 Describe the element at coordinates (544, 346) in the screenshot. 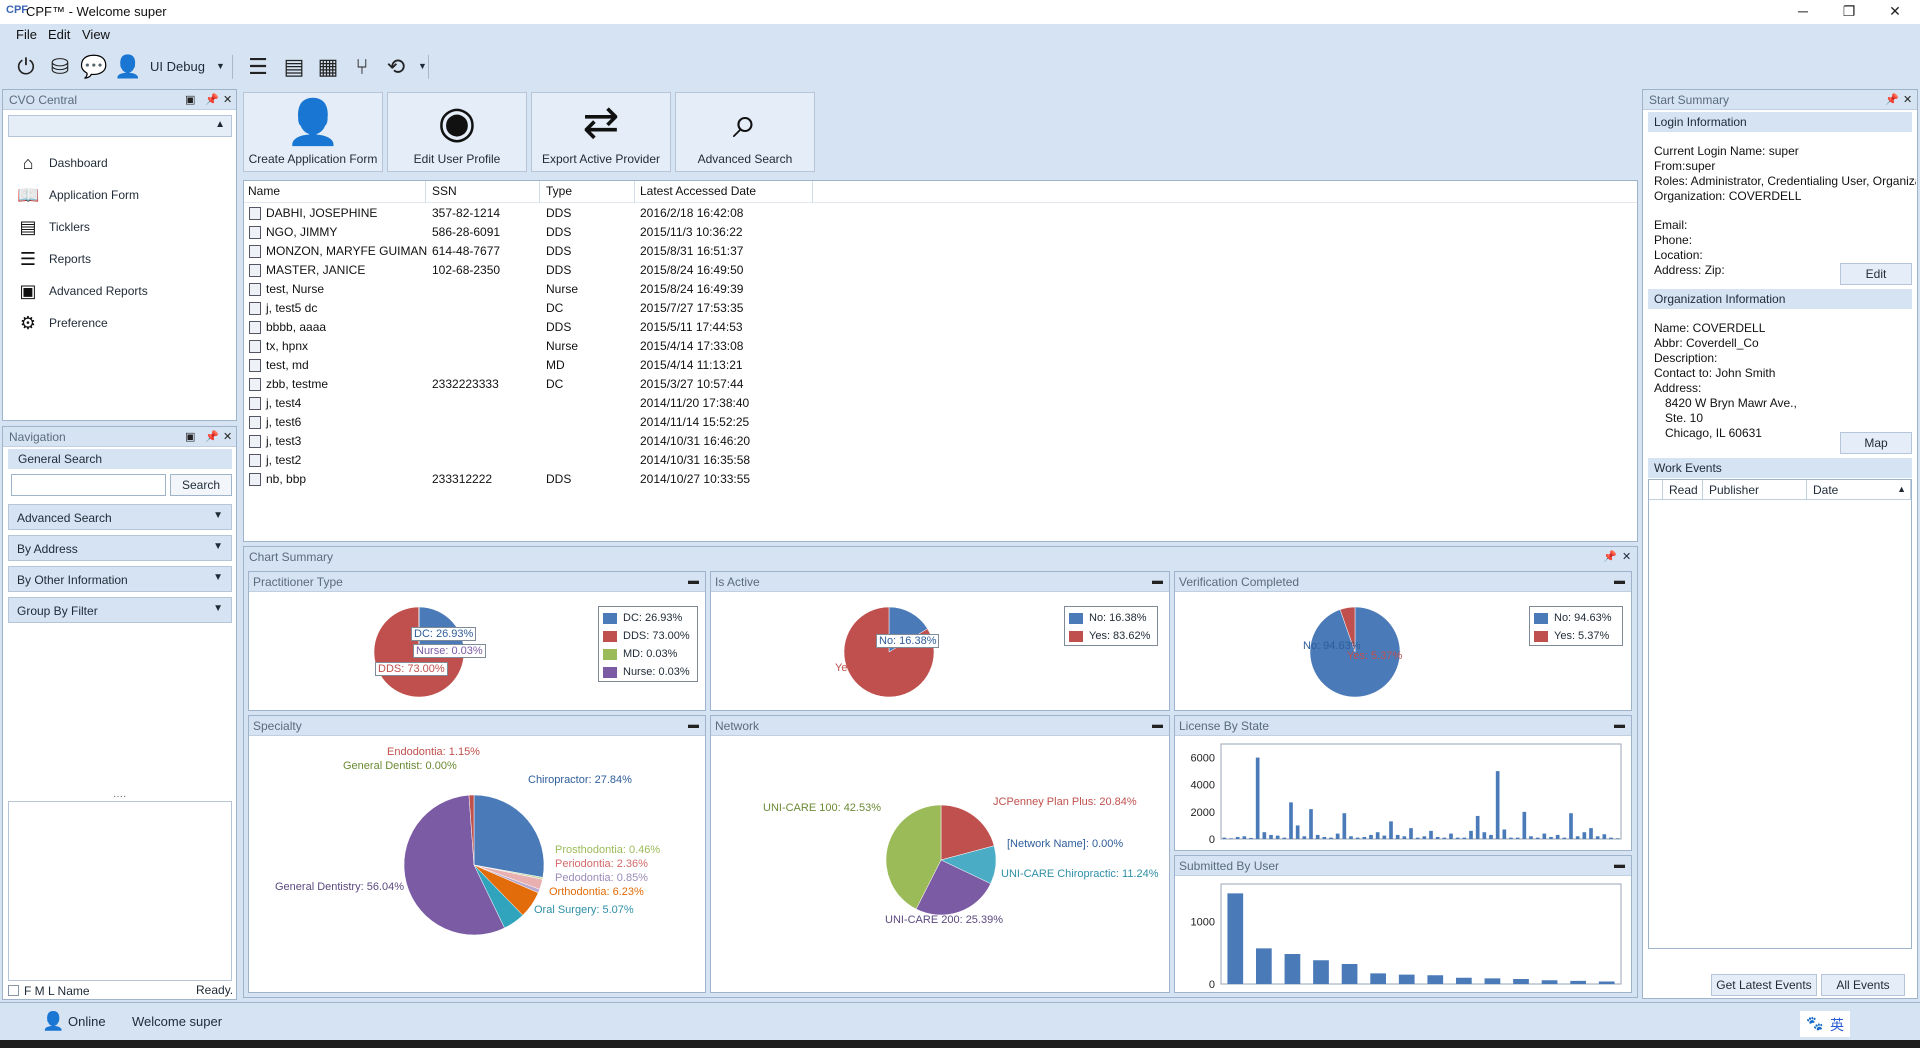

I see `table-row: tx, hpnx Nurse 2015/4/14 17:33:08` at that location.